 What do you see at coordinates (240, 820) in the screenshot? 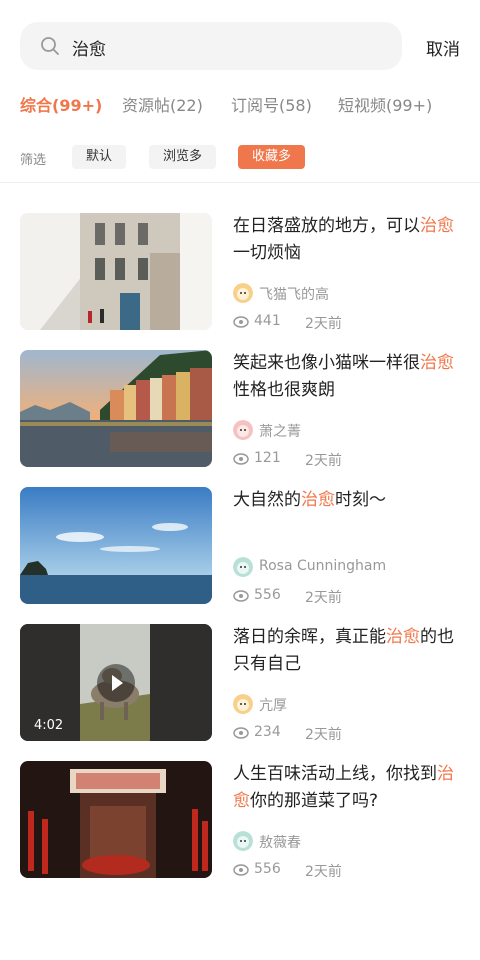
I see `result-card: 人生百味活动上线，你找到治愈你的那道菜了吗? 敖薇春 556 2天前` at bounding box center [240, 820].